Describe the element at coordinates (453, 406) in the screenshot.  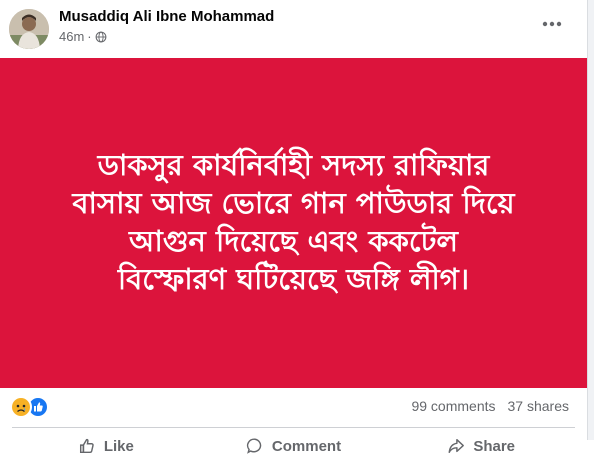
I see `comments-count: 99 comments` at that location.